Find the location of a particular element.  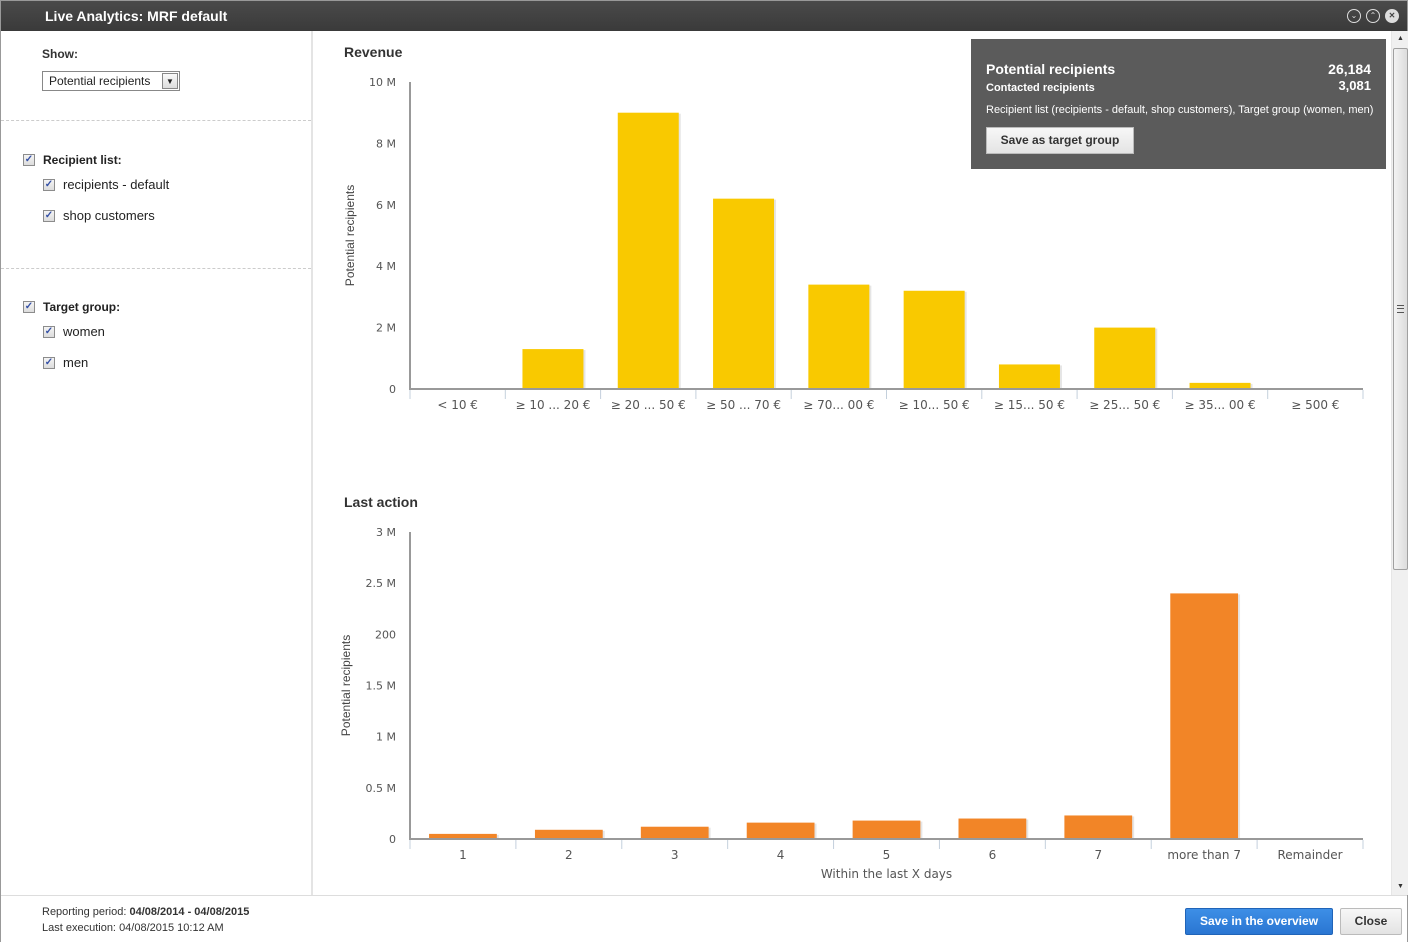

show-label: Show: is located at coordinates (60, 54).